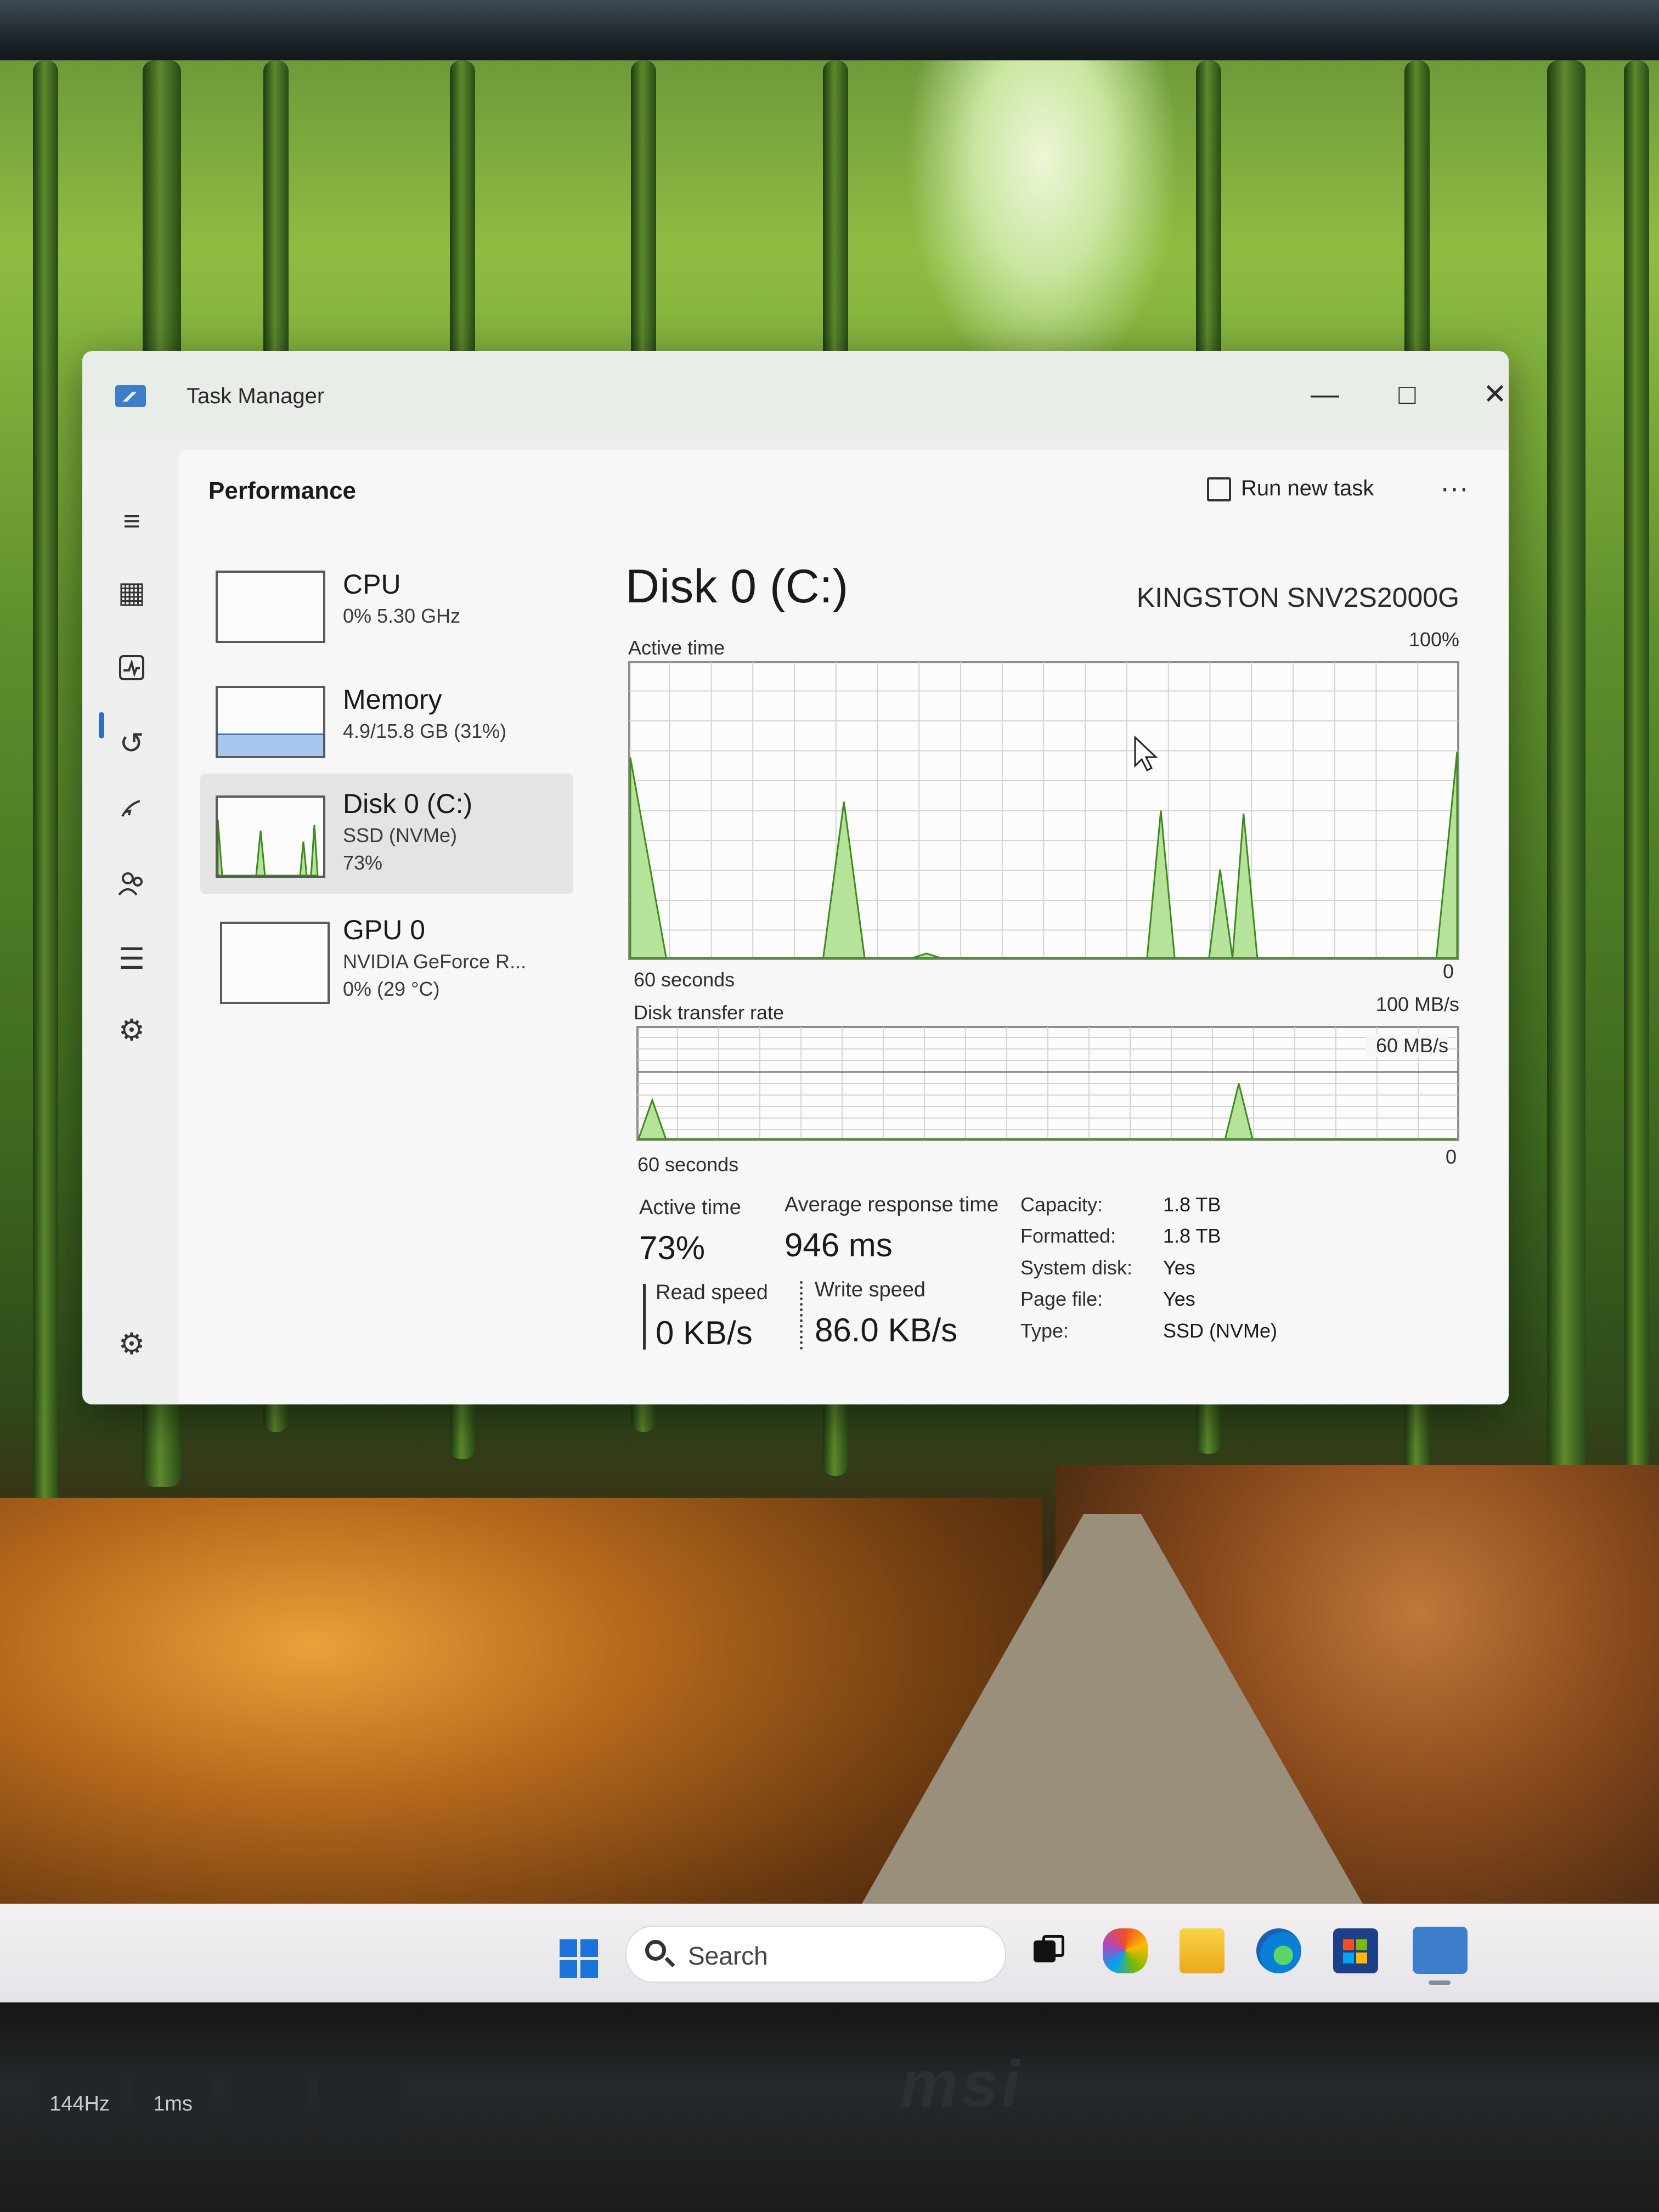 This screenshot has width=1659, height=2212. What do you see at coordinates (962, 2084) in the screenshot?
I see `monitor-brand-logo: msi` at bounding box center [962, 2084].